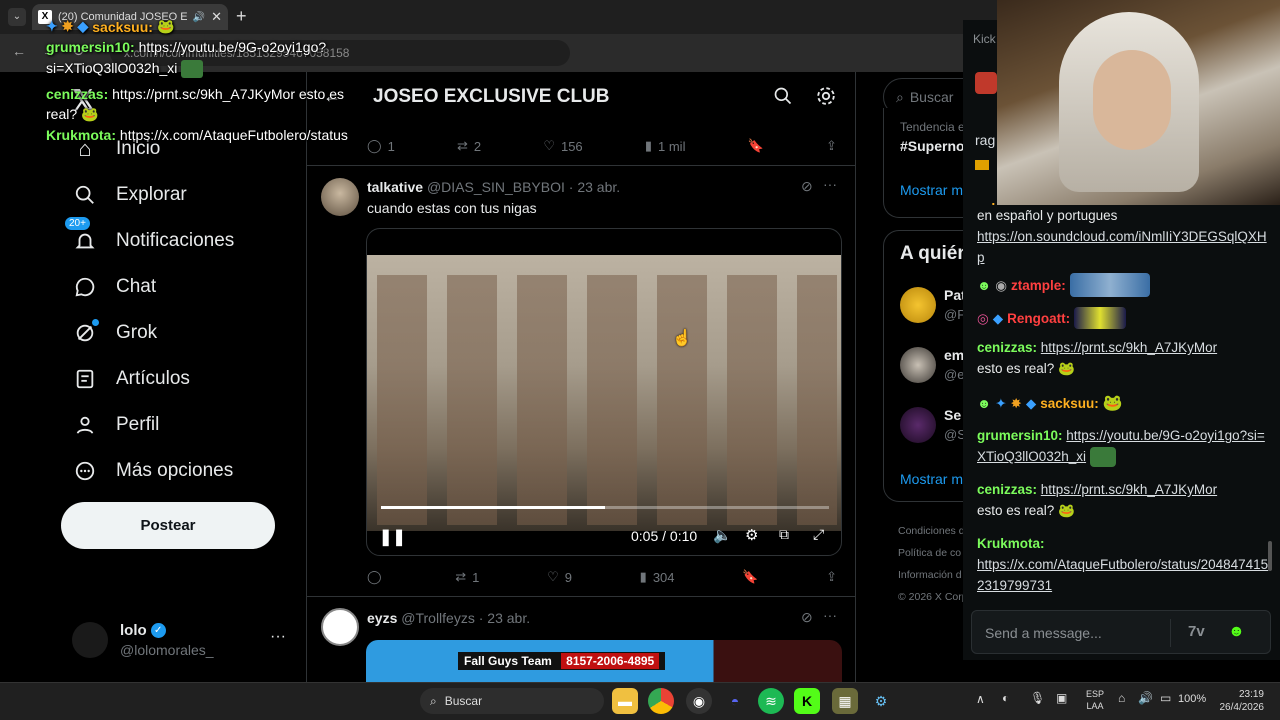 The height and width of the screenshot is (720, 1280). Describe the element at coordinates (751, 535) in the screenshot. I see `video-settings-icon: ⚙` at that location.